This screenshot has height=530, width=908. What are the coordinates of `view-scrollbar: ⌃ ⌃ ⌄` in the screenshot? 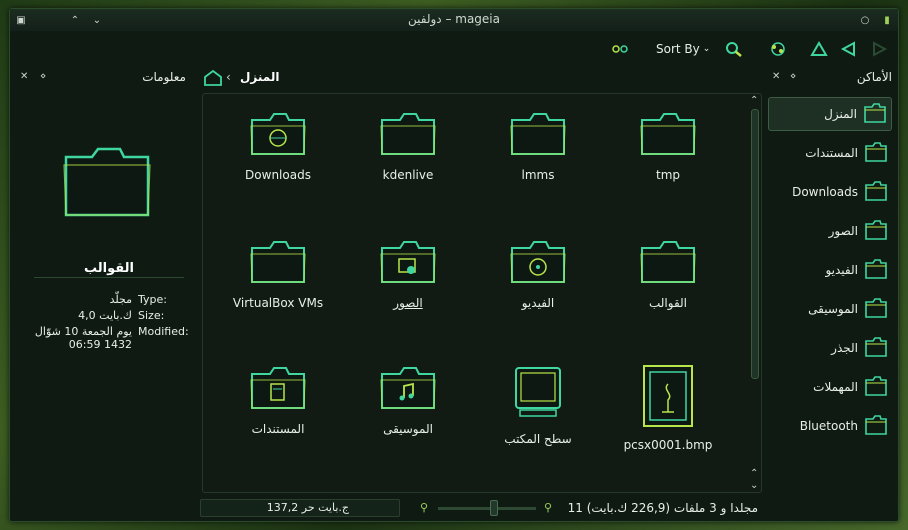 It's located at (755, 293).